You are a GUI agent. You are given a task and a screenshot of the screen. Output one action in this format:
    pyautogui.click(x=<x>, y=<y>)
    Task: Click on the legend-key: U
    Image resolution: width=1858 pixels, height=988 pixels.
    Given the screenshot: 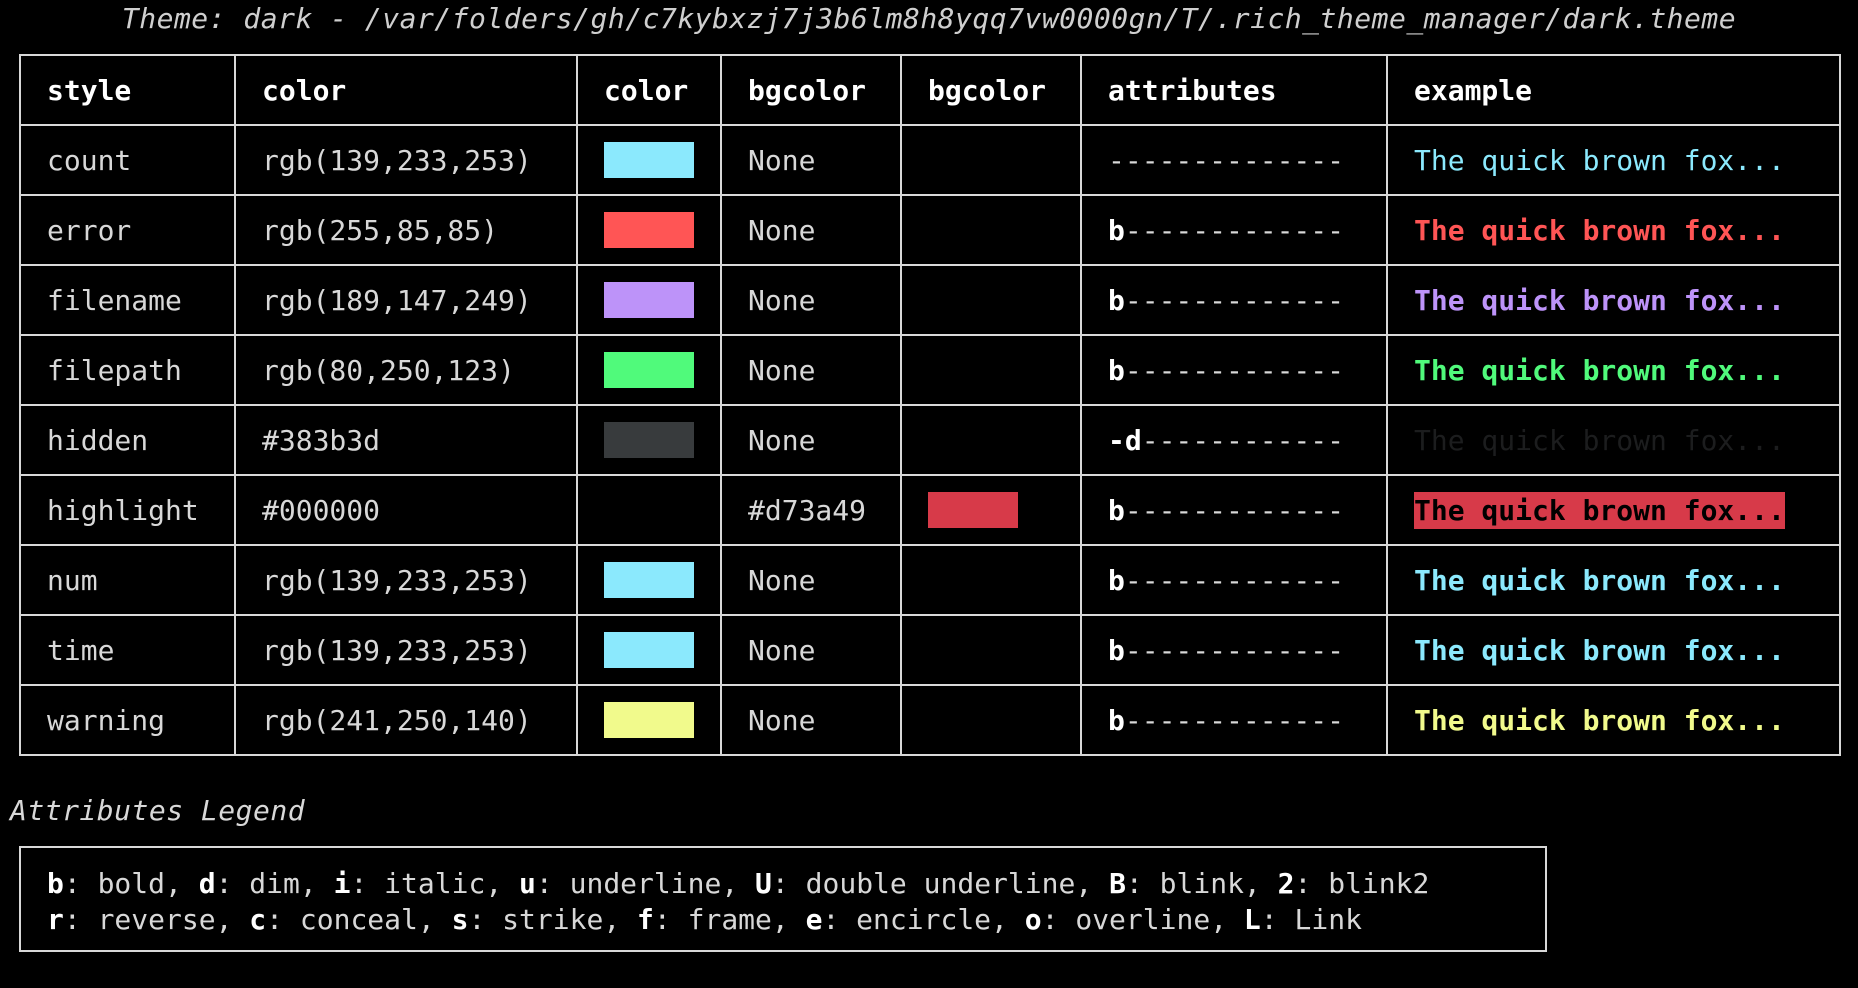 What is the action you would take?
    pyautogui.click(x=763, y=883)
    